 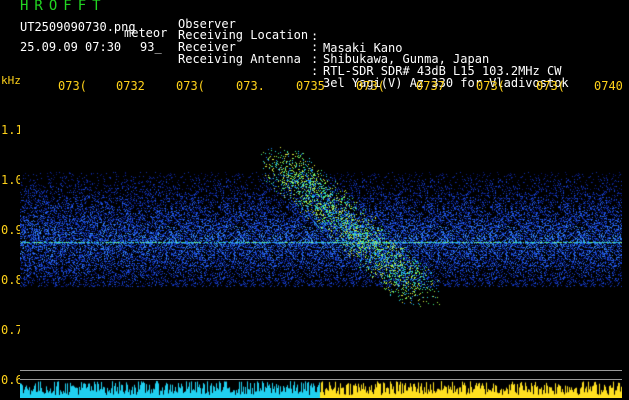 What do you see at coordinates (130, 86) in the screenshot?
I see `time-tick-label: 0732` at bounding box center [130, 86].